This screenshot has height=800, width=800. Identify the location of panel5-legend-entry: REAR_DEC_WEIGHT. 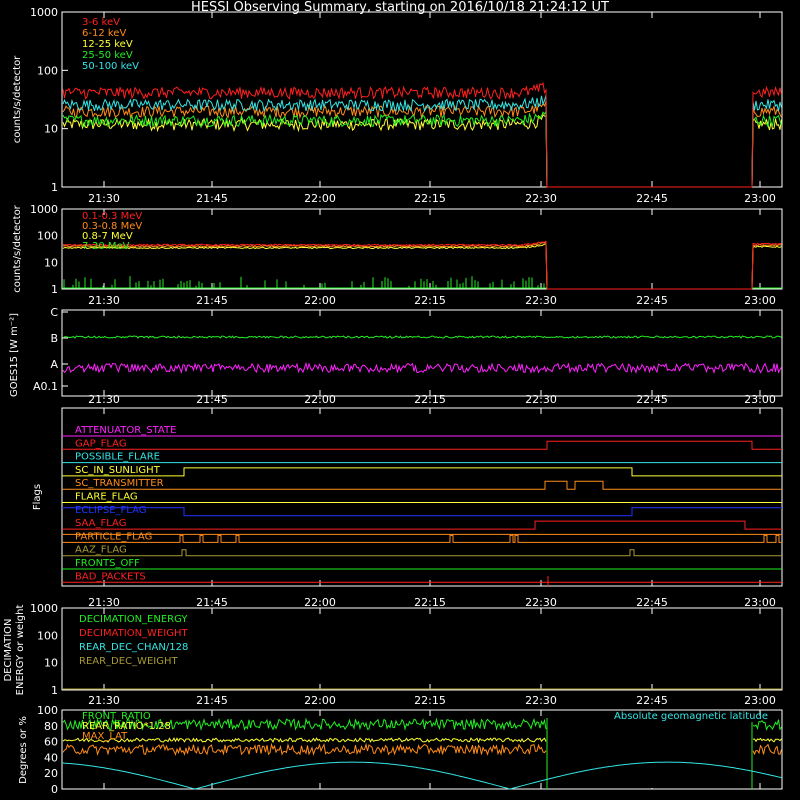
(128, 661).